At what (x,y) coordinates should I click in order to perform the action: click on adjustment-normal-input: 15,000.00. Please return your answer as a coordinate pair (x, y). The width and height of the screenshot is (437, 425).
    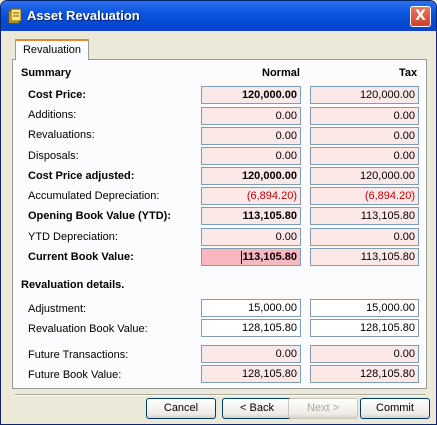
    Looking at the image, I should click on (251, 308).